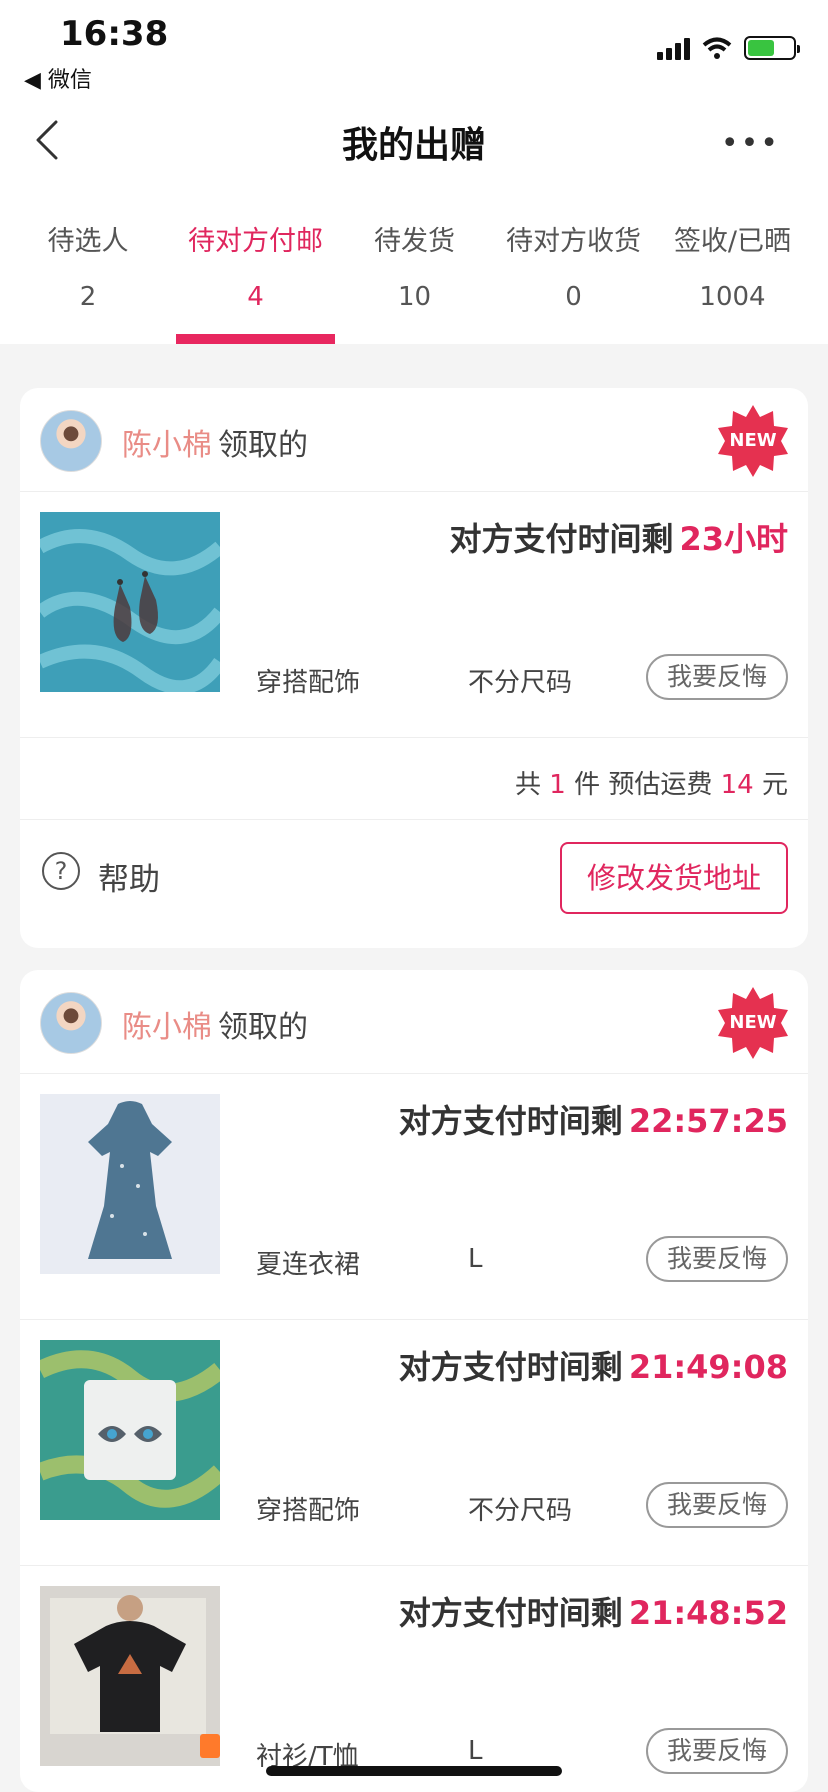 The image size is (828, 1792). What do you see at coordinates (708, 1613) in the screenshot?
I see `time-remaining: 21:48:52` at bounding box center [708, 1613].